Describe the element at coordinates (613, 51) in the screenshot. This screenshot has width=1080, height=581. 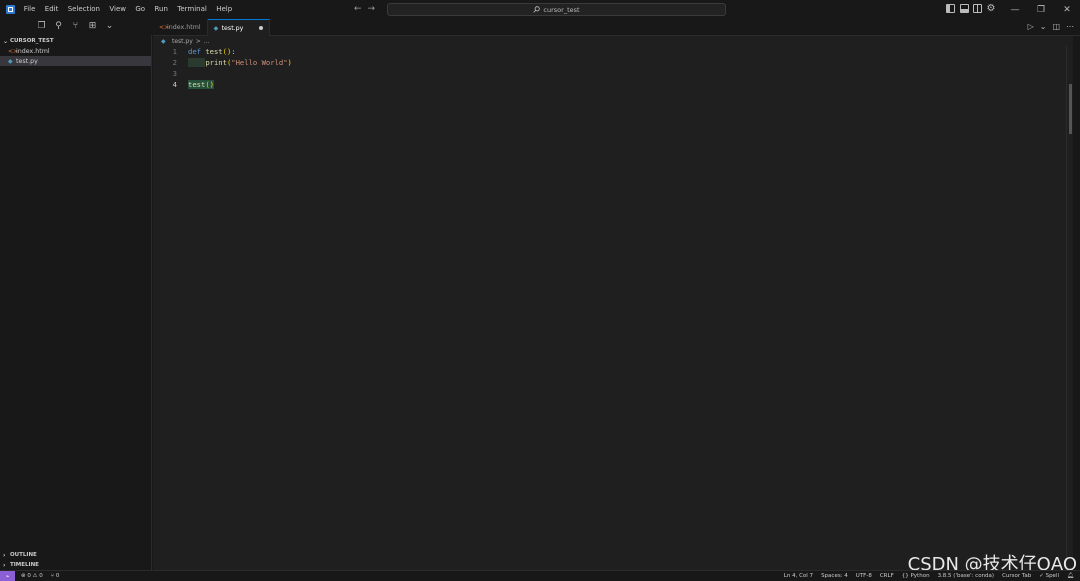
I see `code-line-1: 1 def test():` at that location.